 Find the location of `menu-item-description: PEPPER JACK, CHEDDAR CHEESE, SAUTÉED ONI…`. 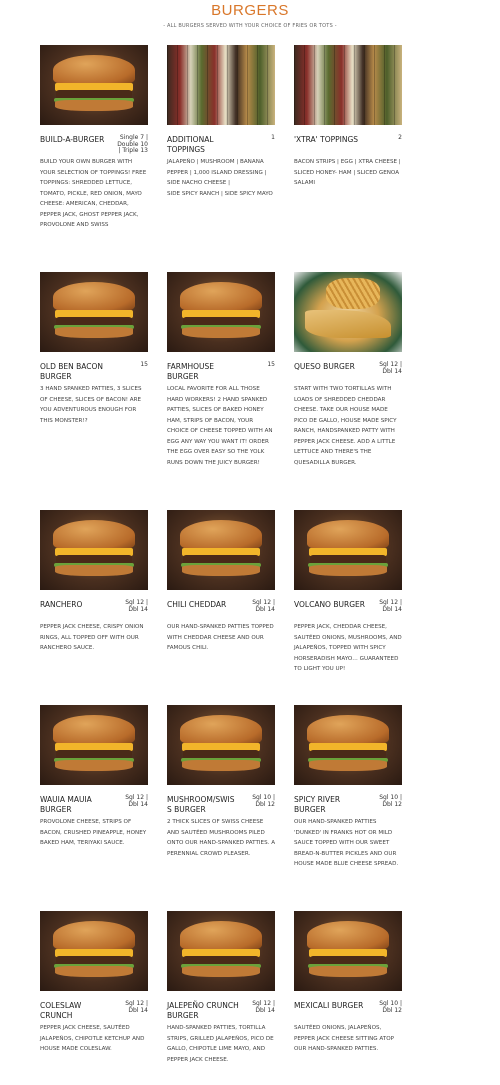

menu-item-description: PEPPER JACK, CHEDDAR CHEESE, SAUTÉED ONI… is located at coordinates (348, 648).